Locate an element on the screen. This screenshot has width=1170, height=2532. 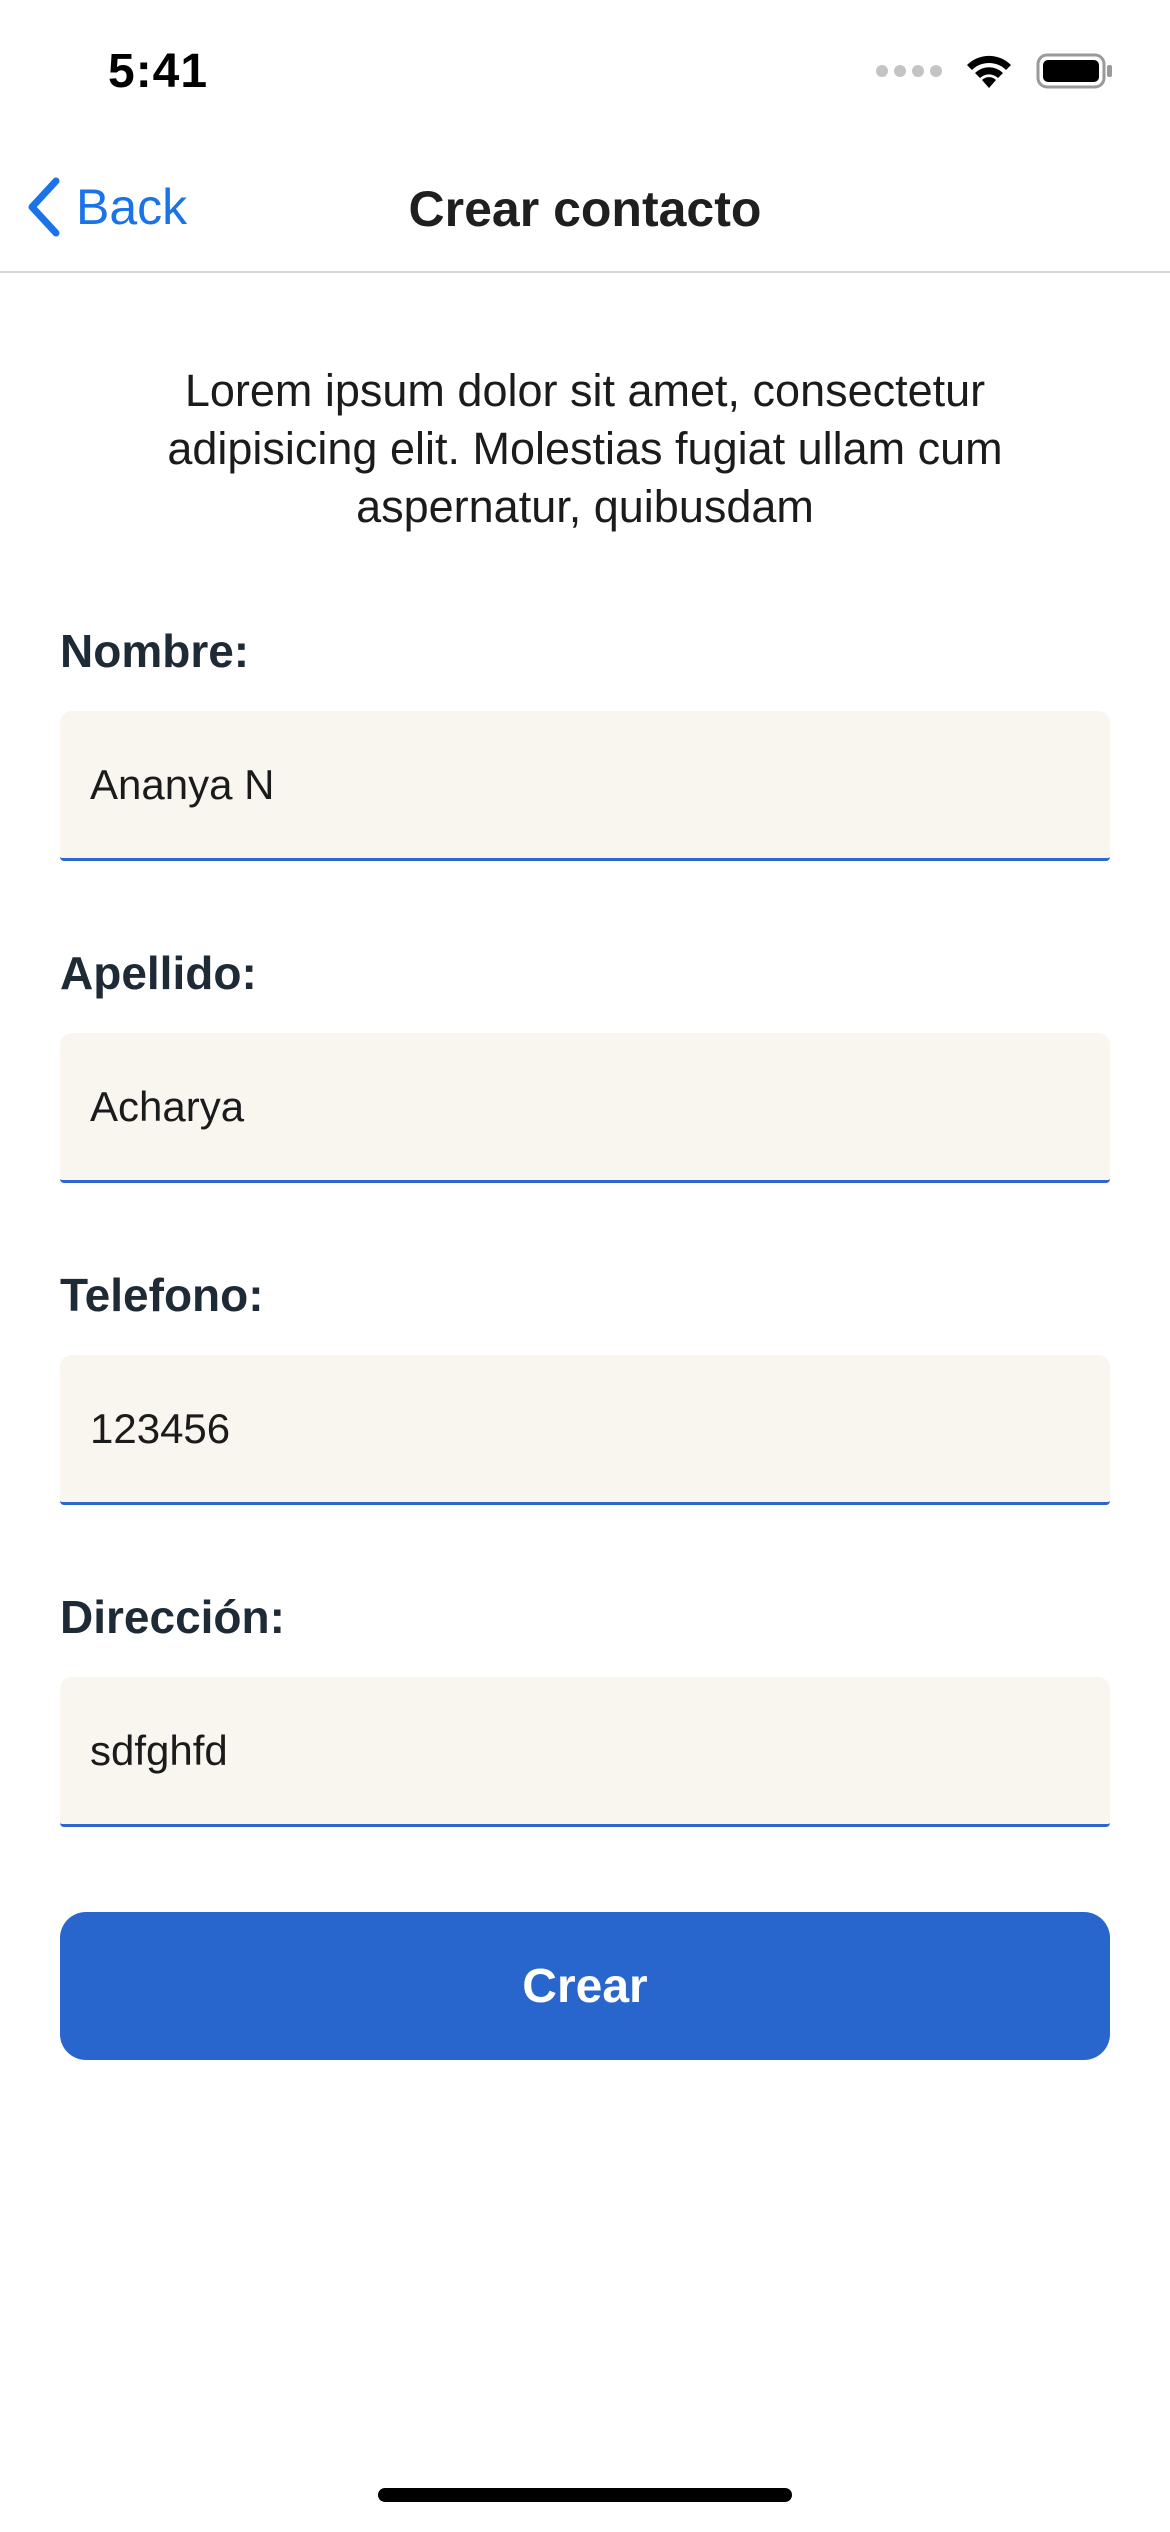
page-title: Crear contacto is located at coordinates (585, 209).